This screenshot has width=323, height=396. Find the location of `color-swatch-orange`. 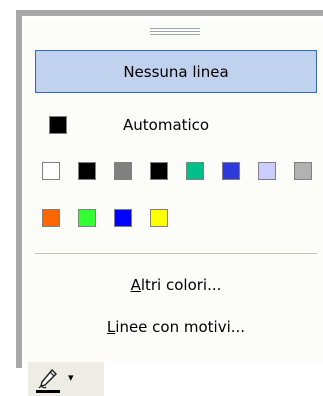

color-swatch-orange is located at coordinates (51, 218).